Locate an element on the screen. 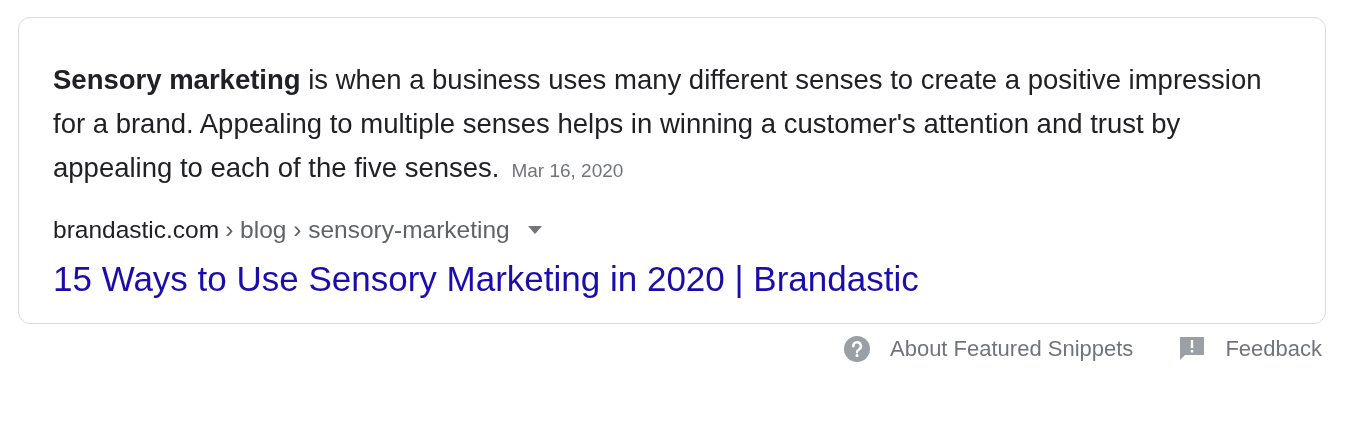 The height and width of the screenshot is (428, 1358). footer-link: Feedback is located at coordinates (1250, 349).